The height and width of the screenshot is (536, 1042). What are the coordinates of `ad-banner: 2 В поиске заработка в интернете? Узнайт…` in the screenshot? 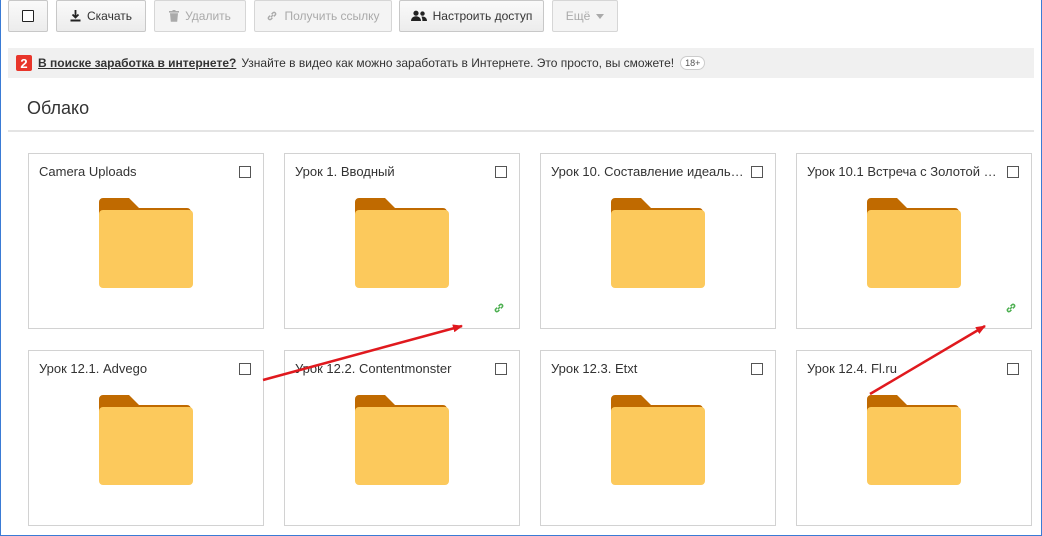 It's located at (521, 63).